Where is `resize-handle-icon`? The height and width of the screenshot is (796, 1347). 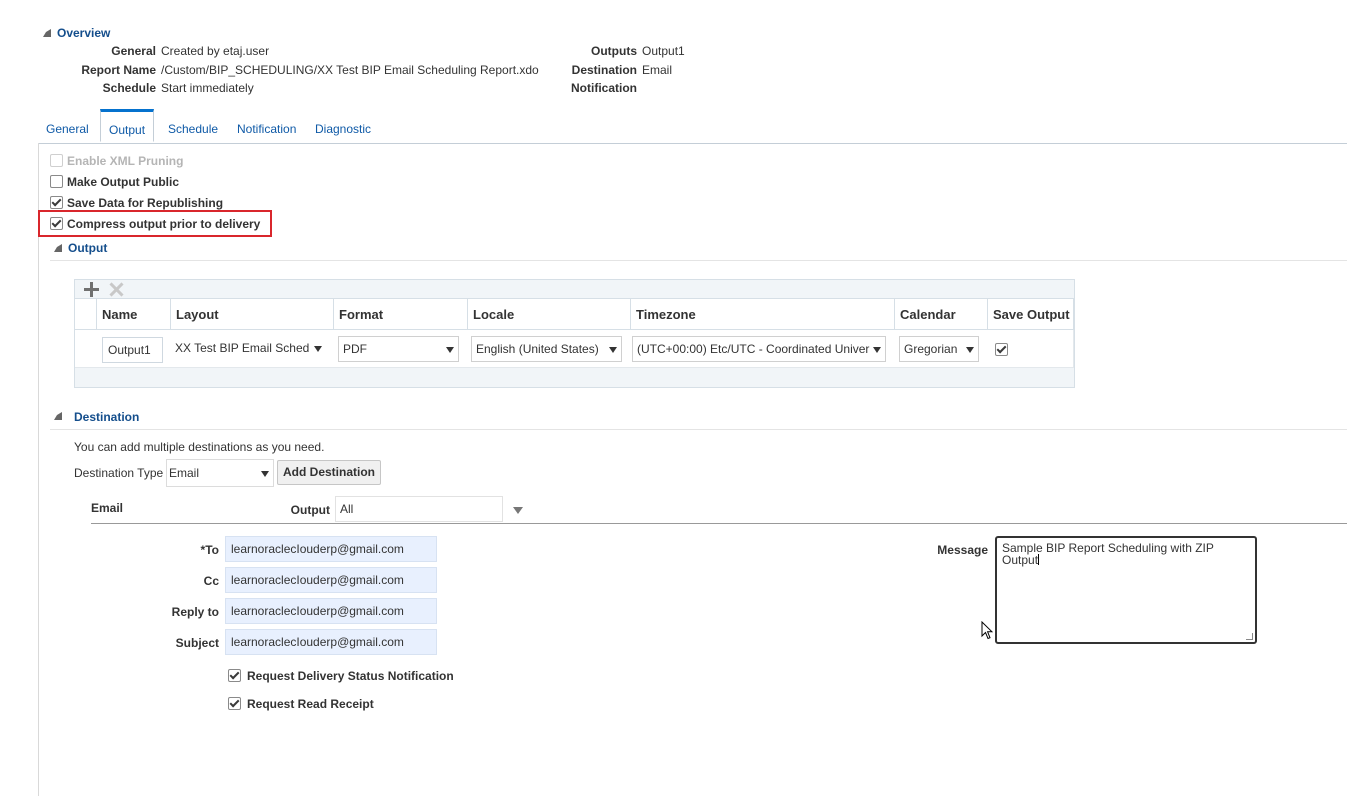 resize-handle-icon is located at coordinates (1249, 636).